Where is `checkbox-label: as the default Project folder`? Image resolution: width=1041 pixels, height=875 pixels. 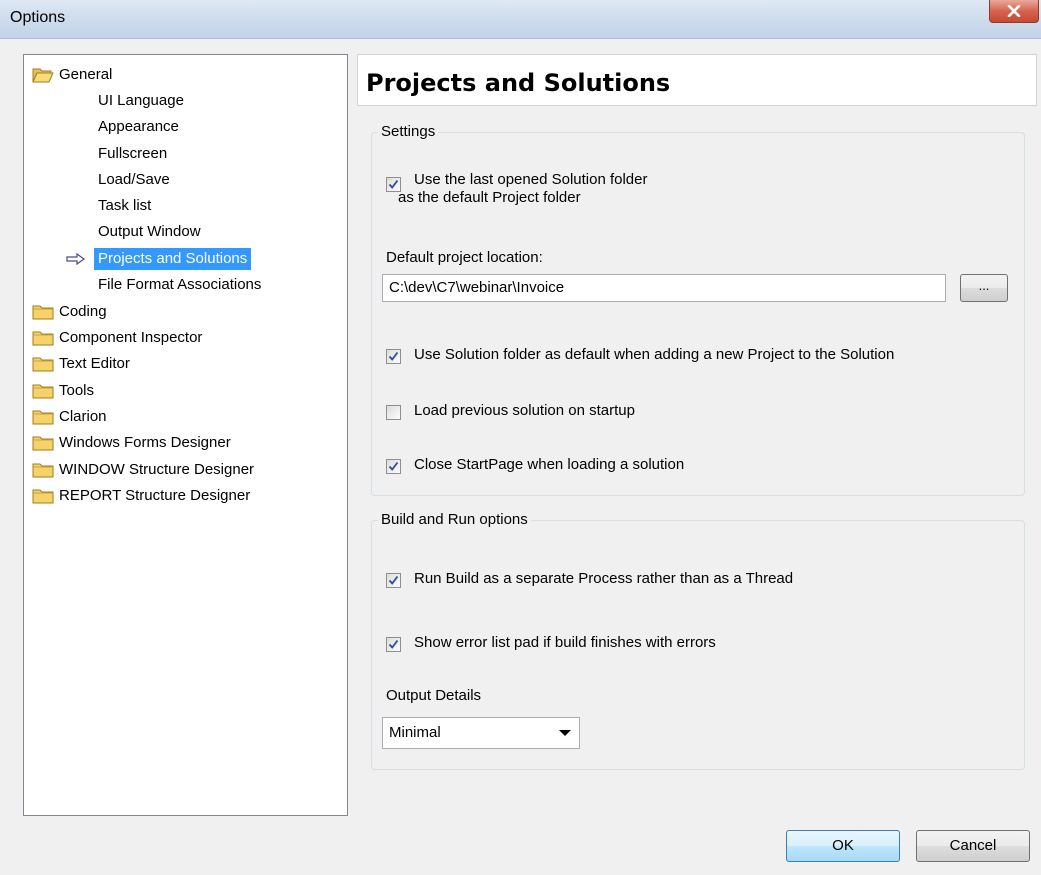 checkbox-label: as the default Project folder is located at coordinates (489, 197).